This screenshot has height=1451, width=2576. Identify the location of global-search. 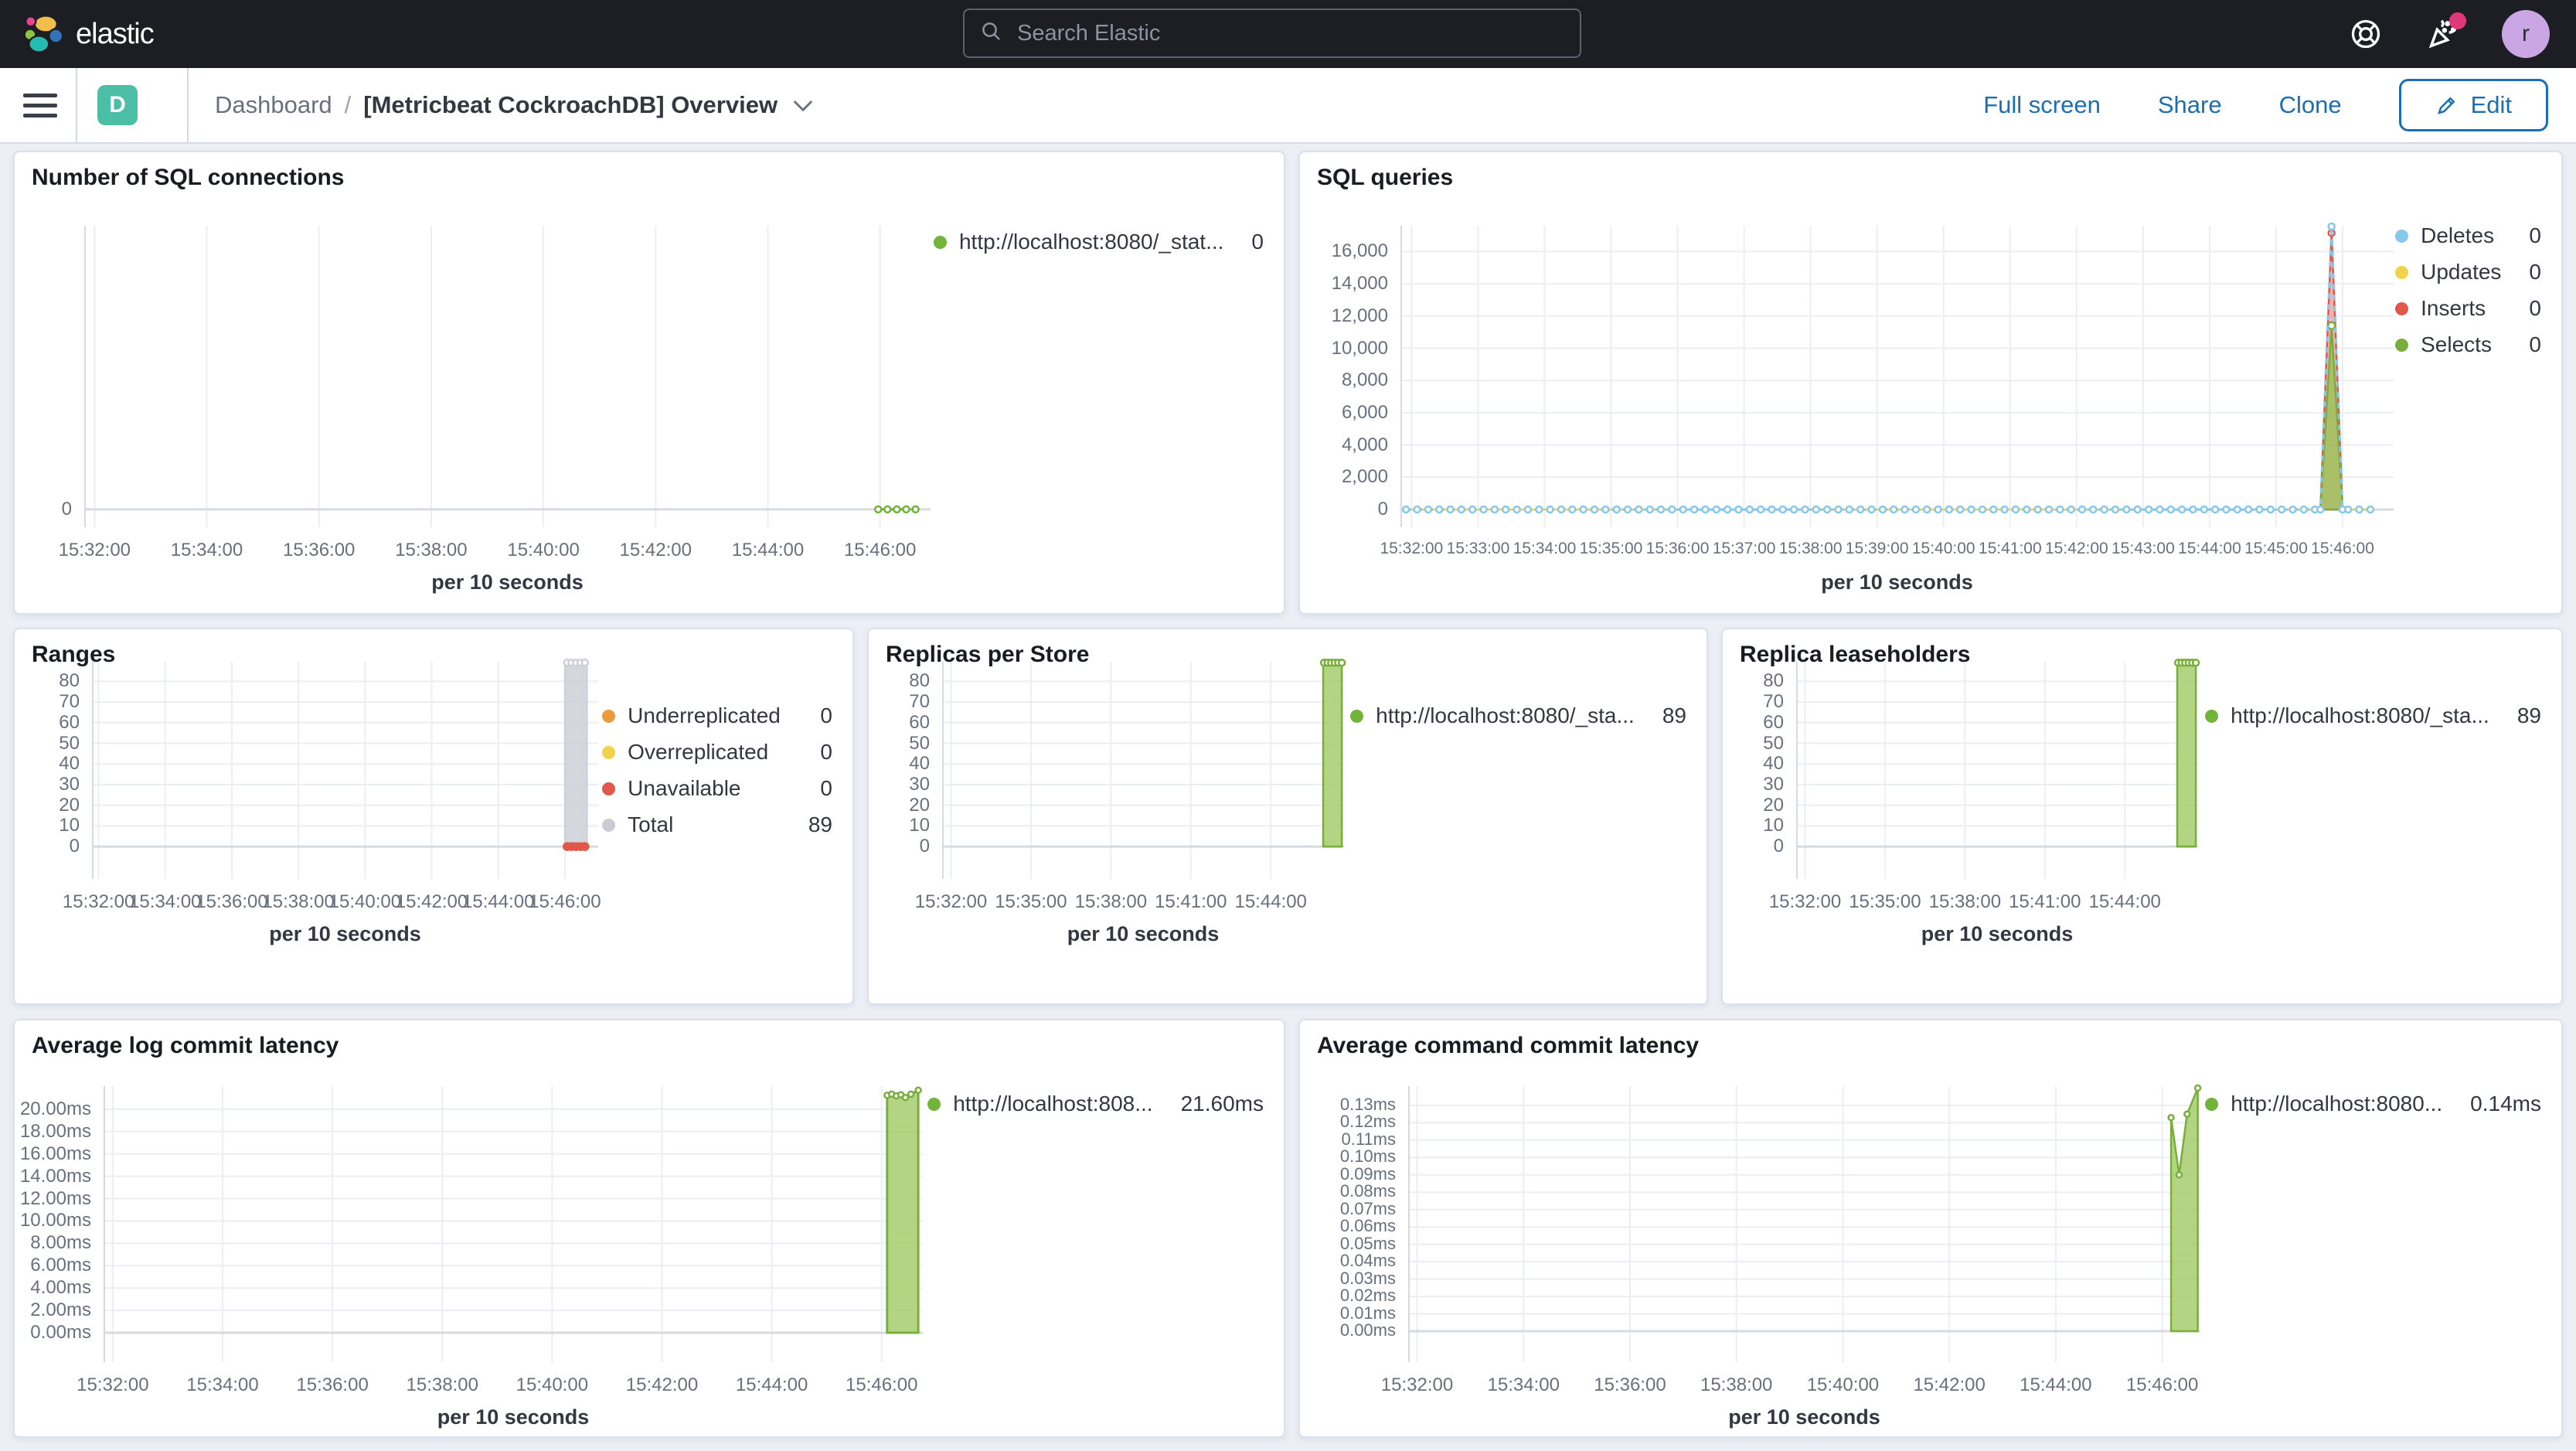
(1272, 33).